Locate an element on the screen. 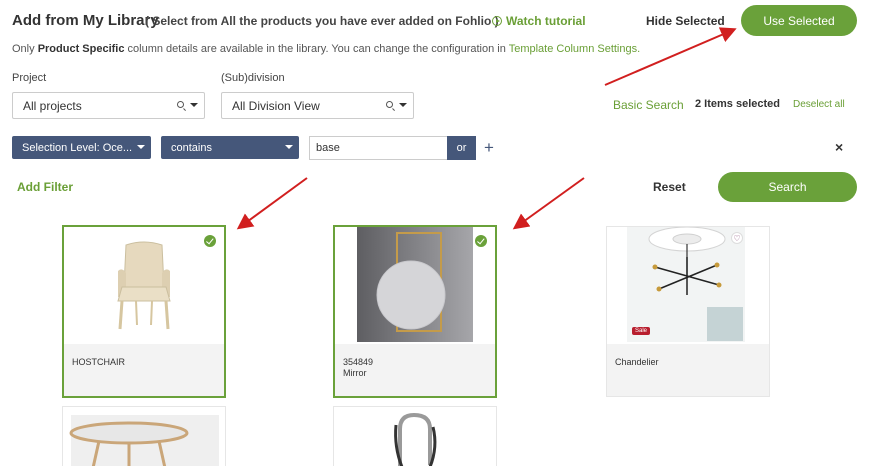 This screenshot has height=466, width=875. add-condition-icon: + is located at coordinates (489, 147).